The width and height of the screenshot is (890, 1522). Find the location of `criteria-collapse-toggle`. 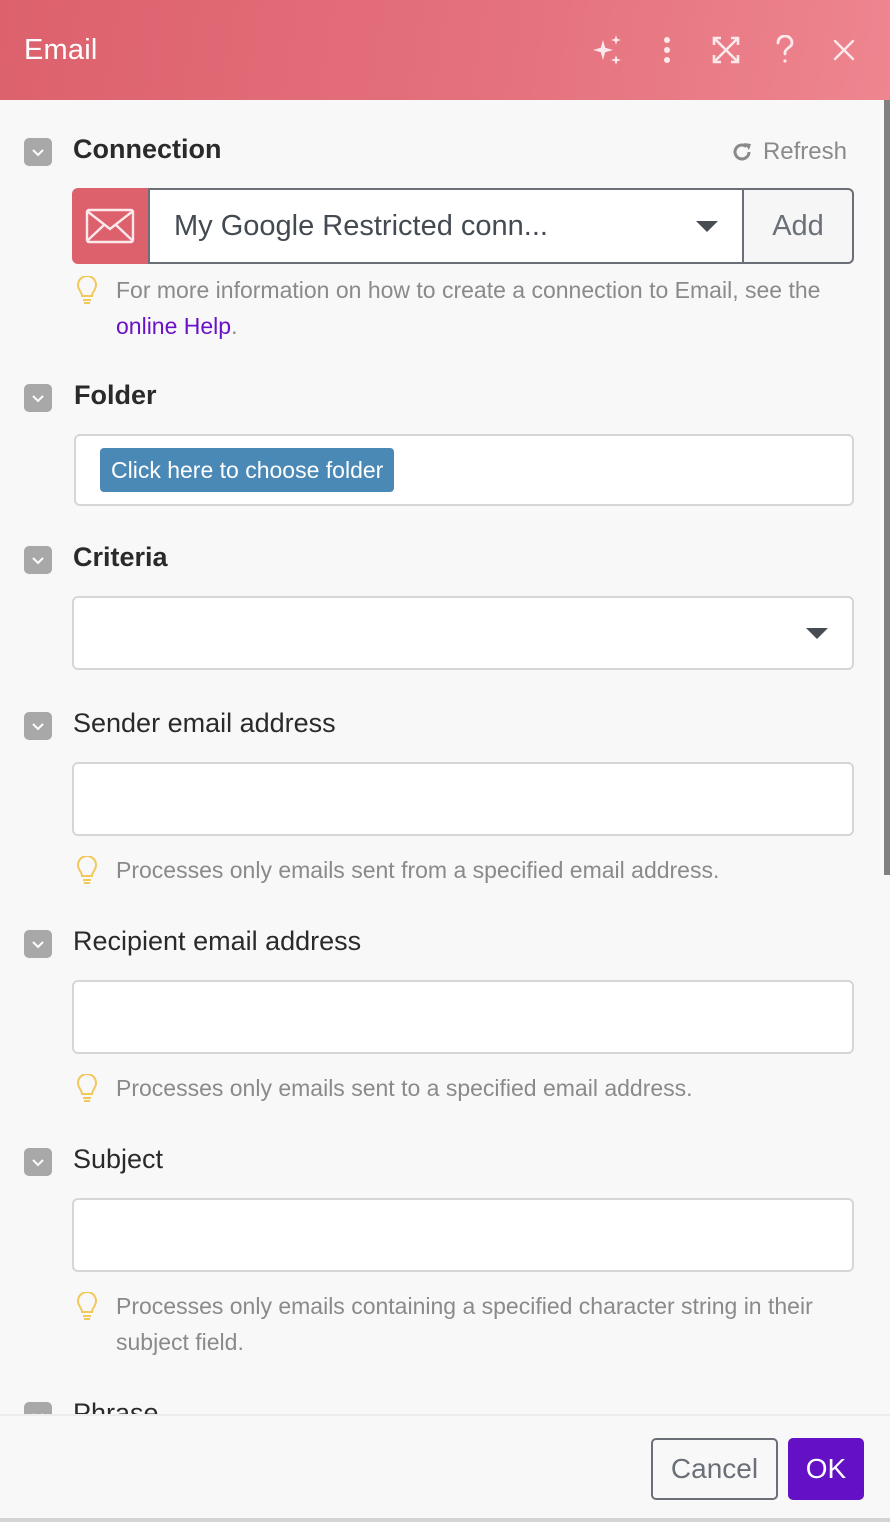

criteria-collapse-toggle is located at coordinates (38, 560).